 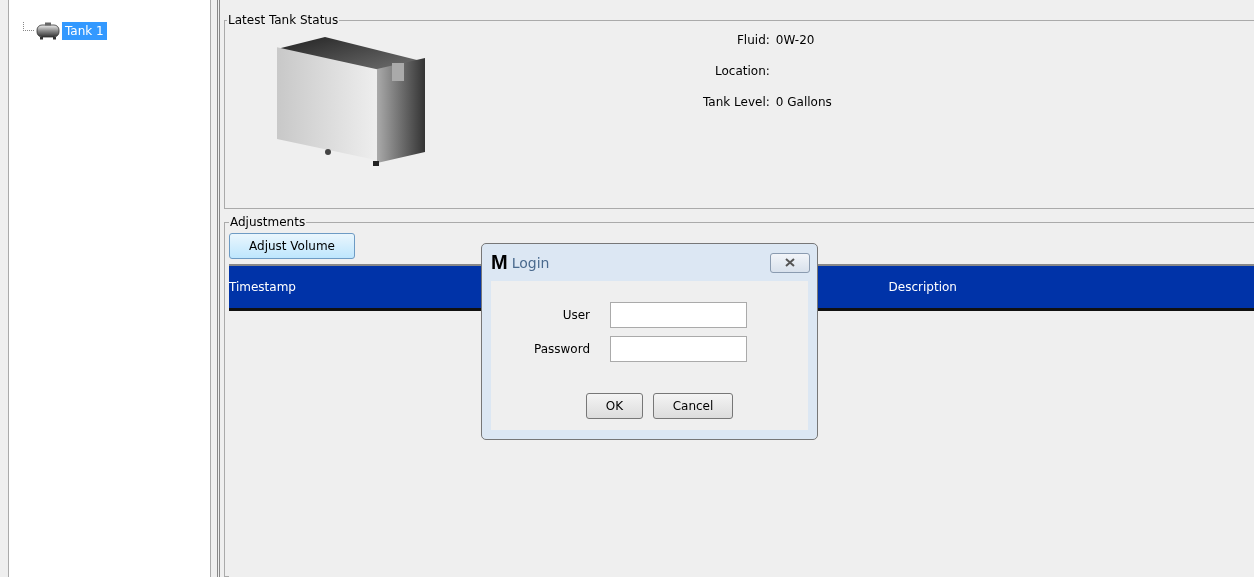 What do you see at coordinates (742, 71) in the screenshot?
I see `field-label: Location:` at bounding box center [742, 71].